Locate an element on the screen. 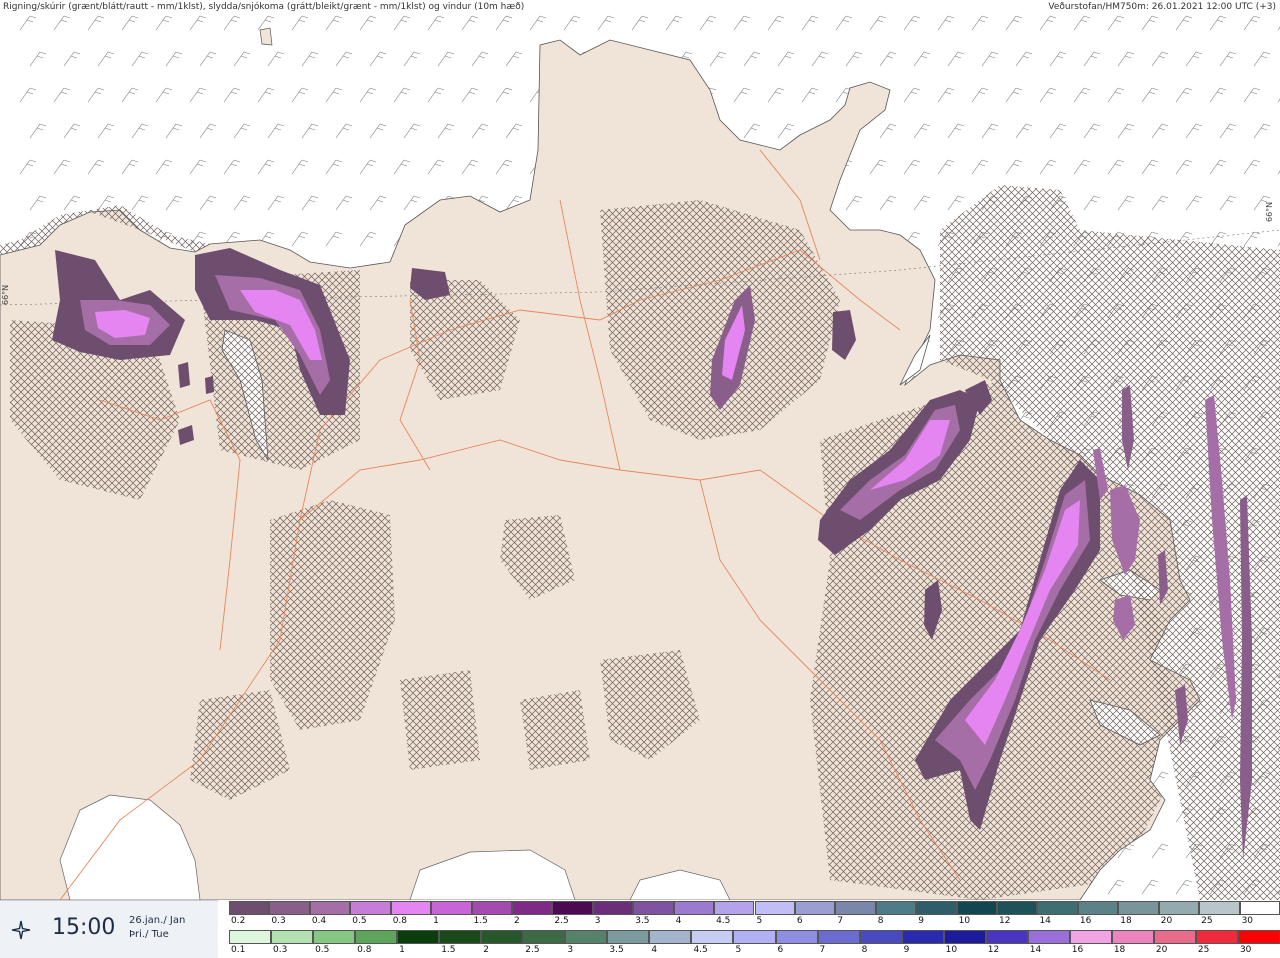  forecast-time: 15:00 is located at coordinates (84, 927).